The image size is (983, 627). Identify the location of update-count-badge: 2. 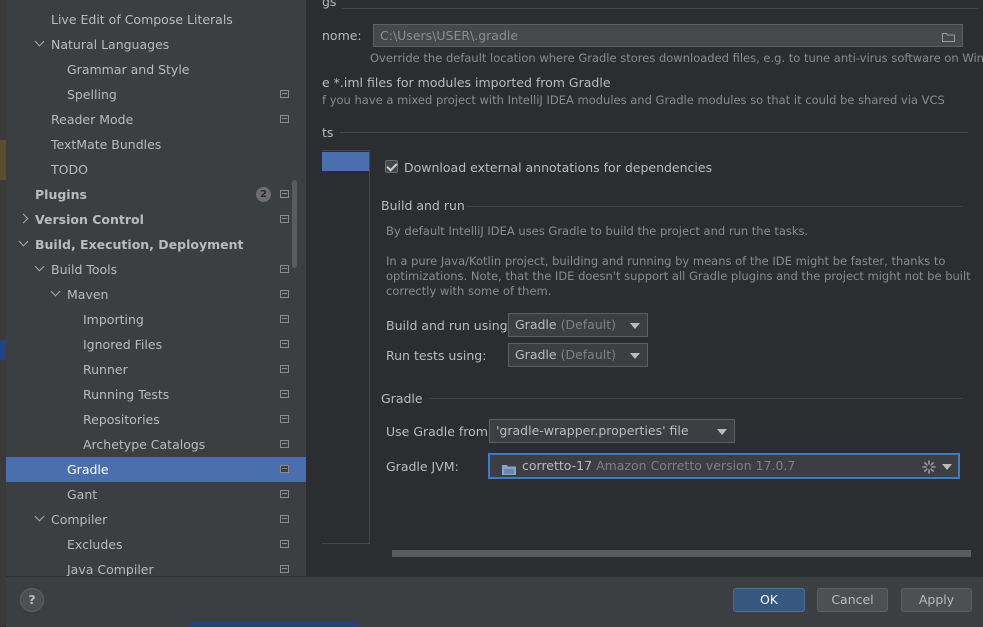
(263, 194).